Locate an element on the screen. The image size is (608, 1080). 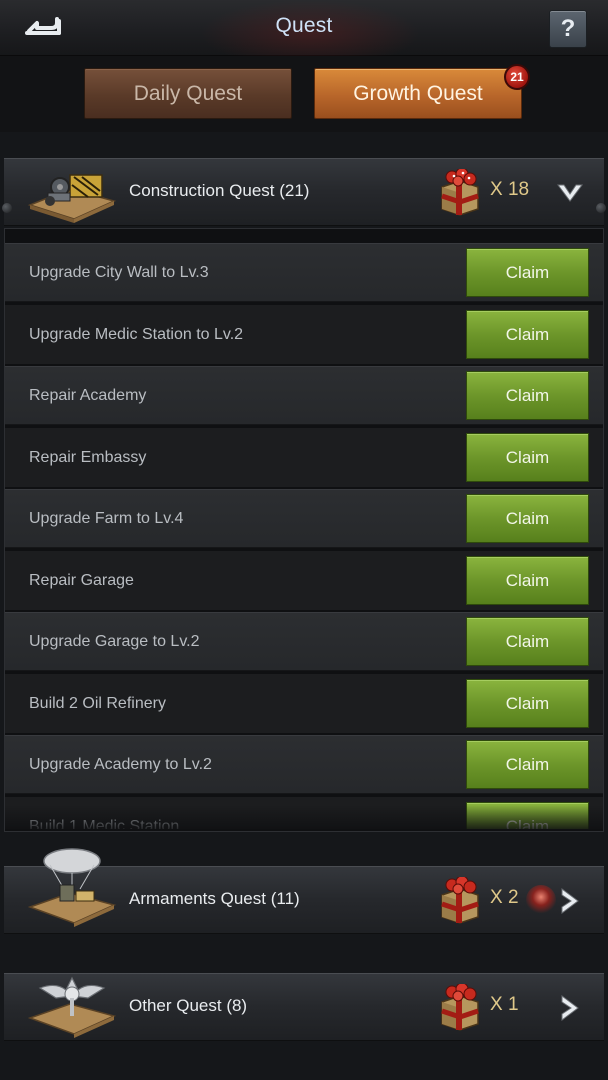
quest-text: Repair Garage is located at coordinates (81, 580).